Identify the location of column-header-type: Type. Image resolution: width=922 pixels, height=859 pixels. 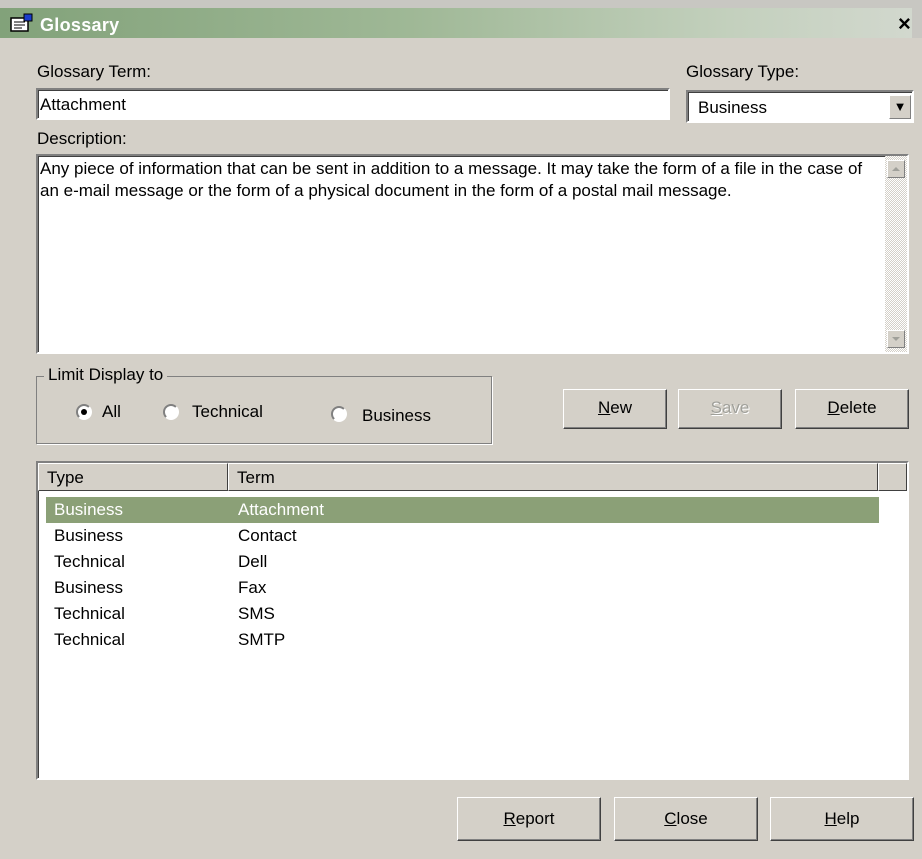
(133, 477).